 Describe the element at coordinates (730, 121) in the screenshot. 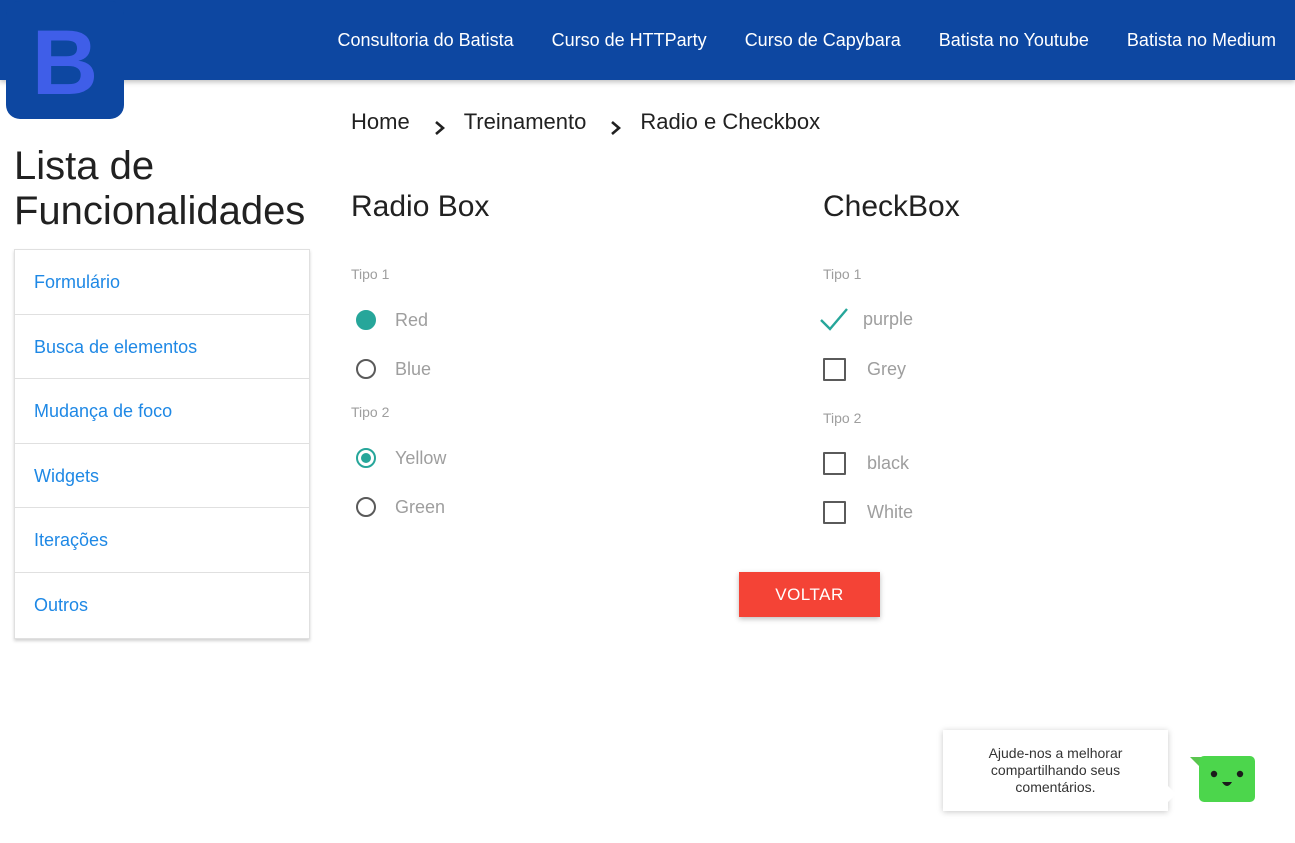

I see `breadcrumb-current: Radio e Checkbox` at that location.